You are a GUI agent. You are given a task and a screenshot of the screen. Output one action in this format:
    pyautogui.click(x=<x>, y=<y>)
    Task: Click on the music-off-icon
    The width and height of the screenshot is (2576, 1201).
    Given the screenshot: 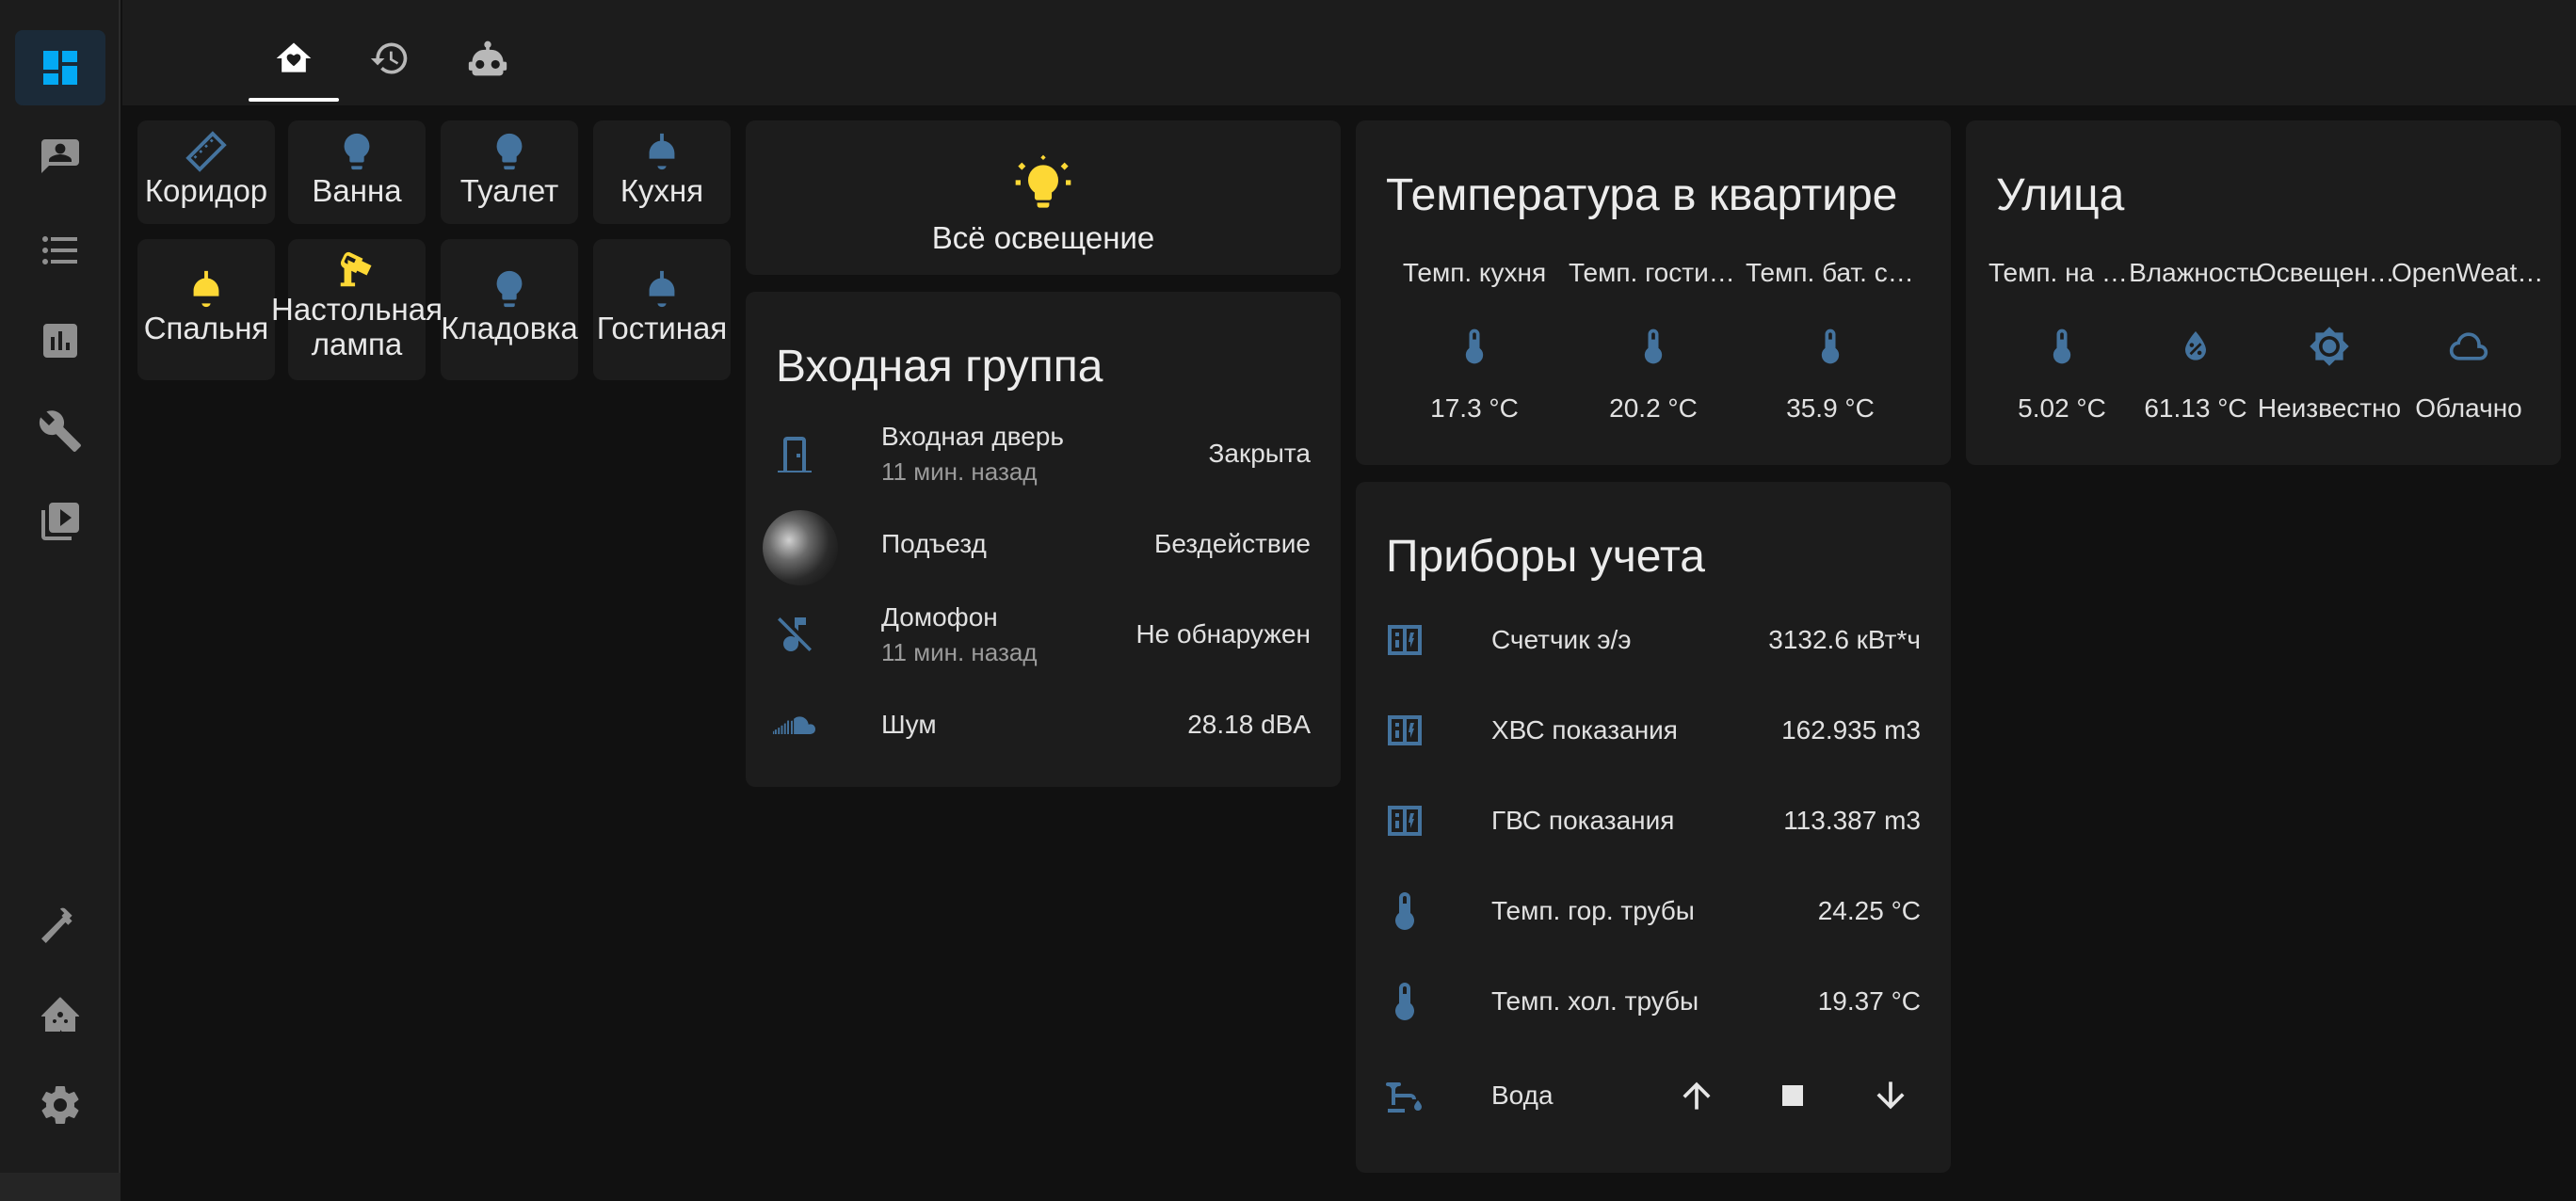 What is the action you would take?
    pyautogui.click(x=794, y=634)
    